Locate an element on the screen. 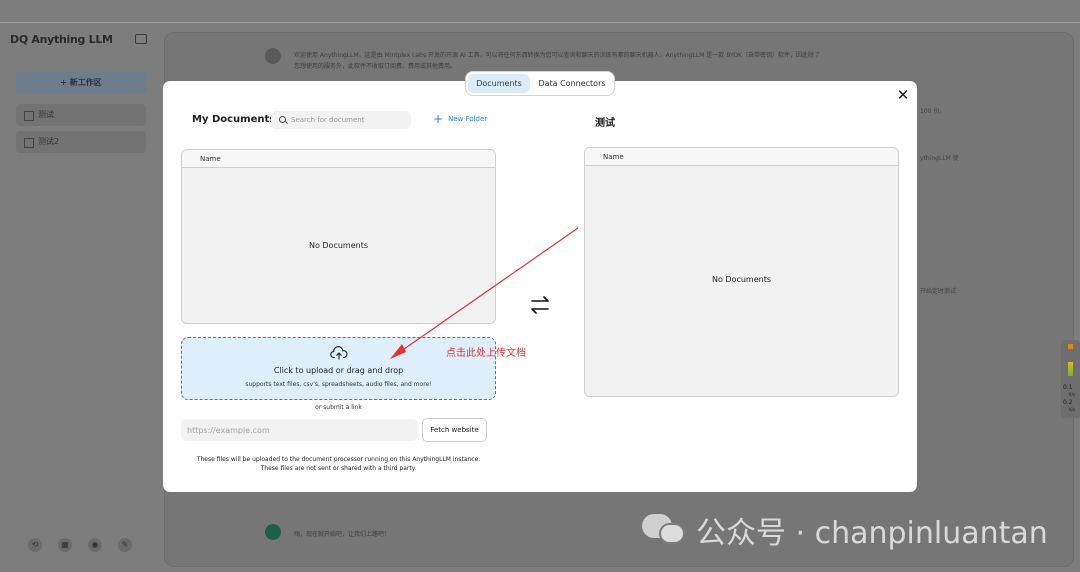 The image size is (1080, 572). new-folder-button: + New Folder is located at coordinates (460, 119).